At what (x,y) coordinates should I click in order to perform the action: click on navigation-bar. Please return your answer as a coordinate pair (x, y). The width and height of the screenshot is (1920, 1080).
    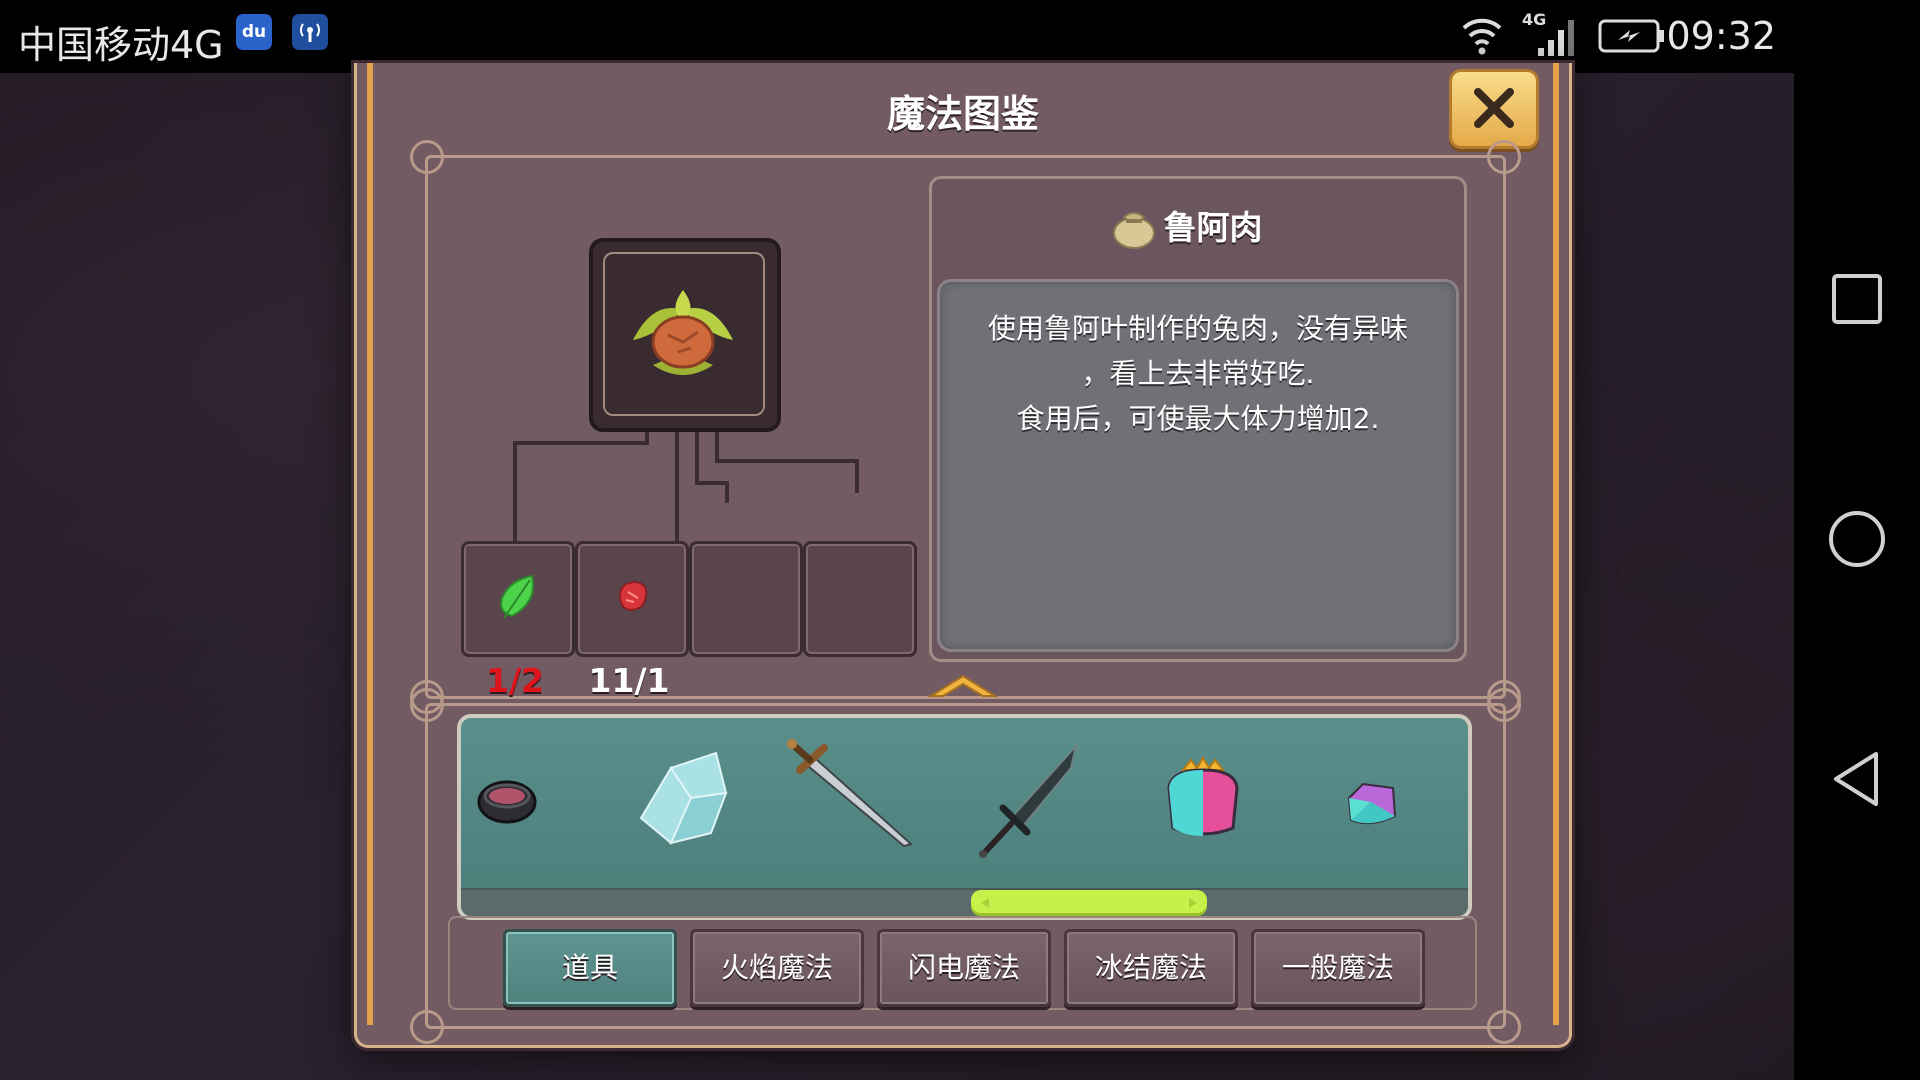
    Looking at the image, I should click on (1857, 540).